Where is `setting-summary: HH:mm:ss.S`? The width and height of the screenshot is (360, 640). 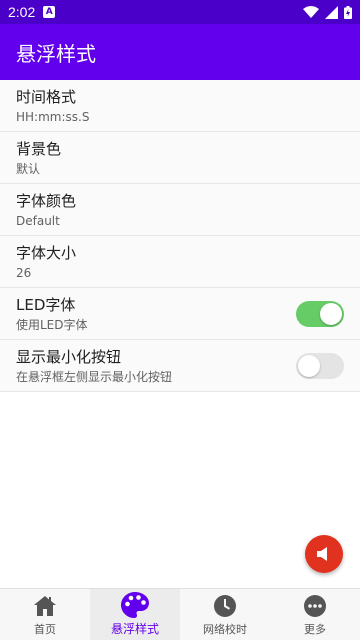
setting-summary: HH:mm:ss.S is located at coordinates (53, 116).